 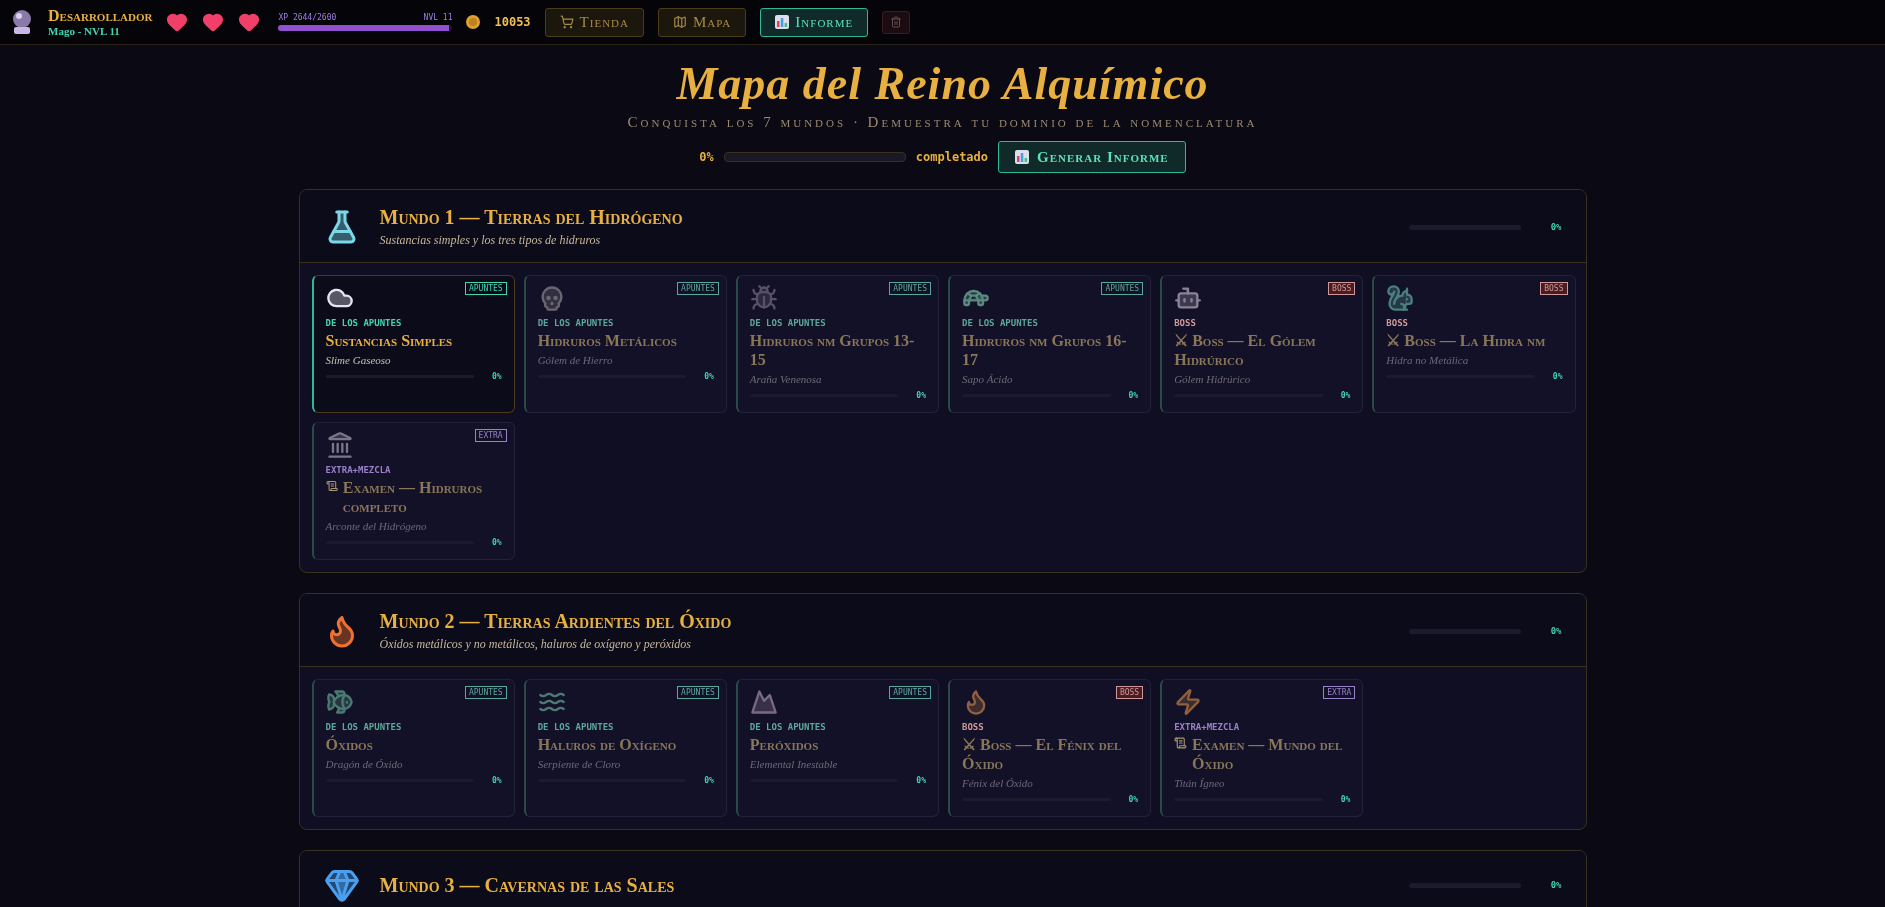 What do you see at coordinates (607, 340) in the screenshot?
I see `level-title: Hidruros Metálicos` at bounding box center [607, 340].